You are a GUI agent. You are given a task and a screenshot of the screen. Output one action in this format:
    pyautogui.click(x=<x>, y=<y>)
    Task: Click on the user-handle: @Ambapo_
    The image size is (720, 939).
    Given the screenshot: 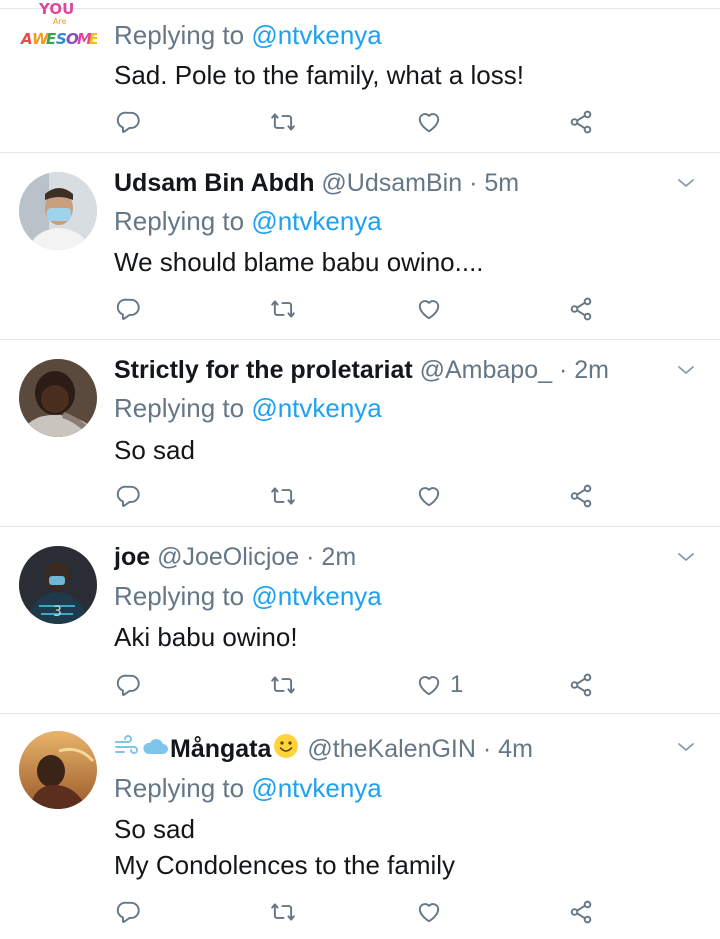 What is the action you would take?
    pyautogui.click(x=486, y=370)
    